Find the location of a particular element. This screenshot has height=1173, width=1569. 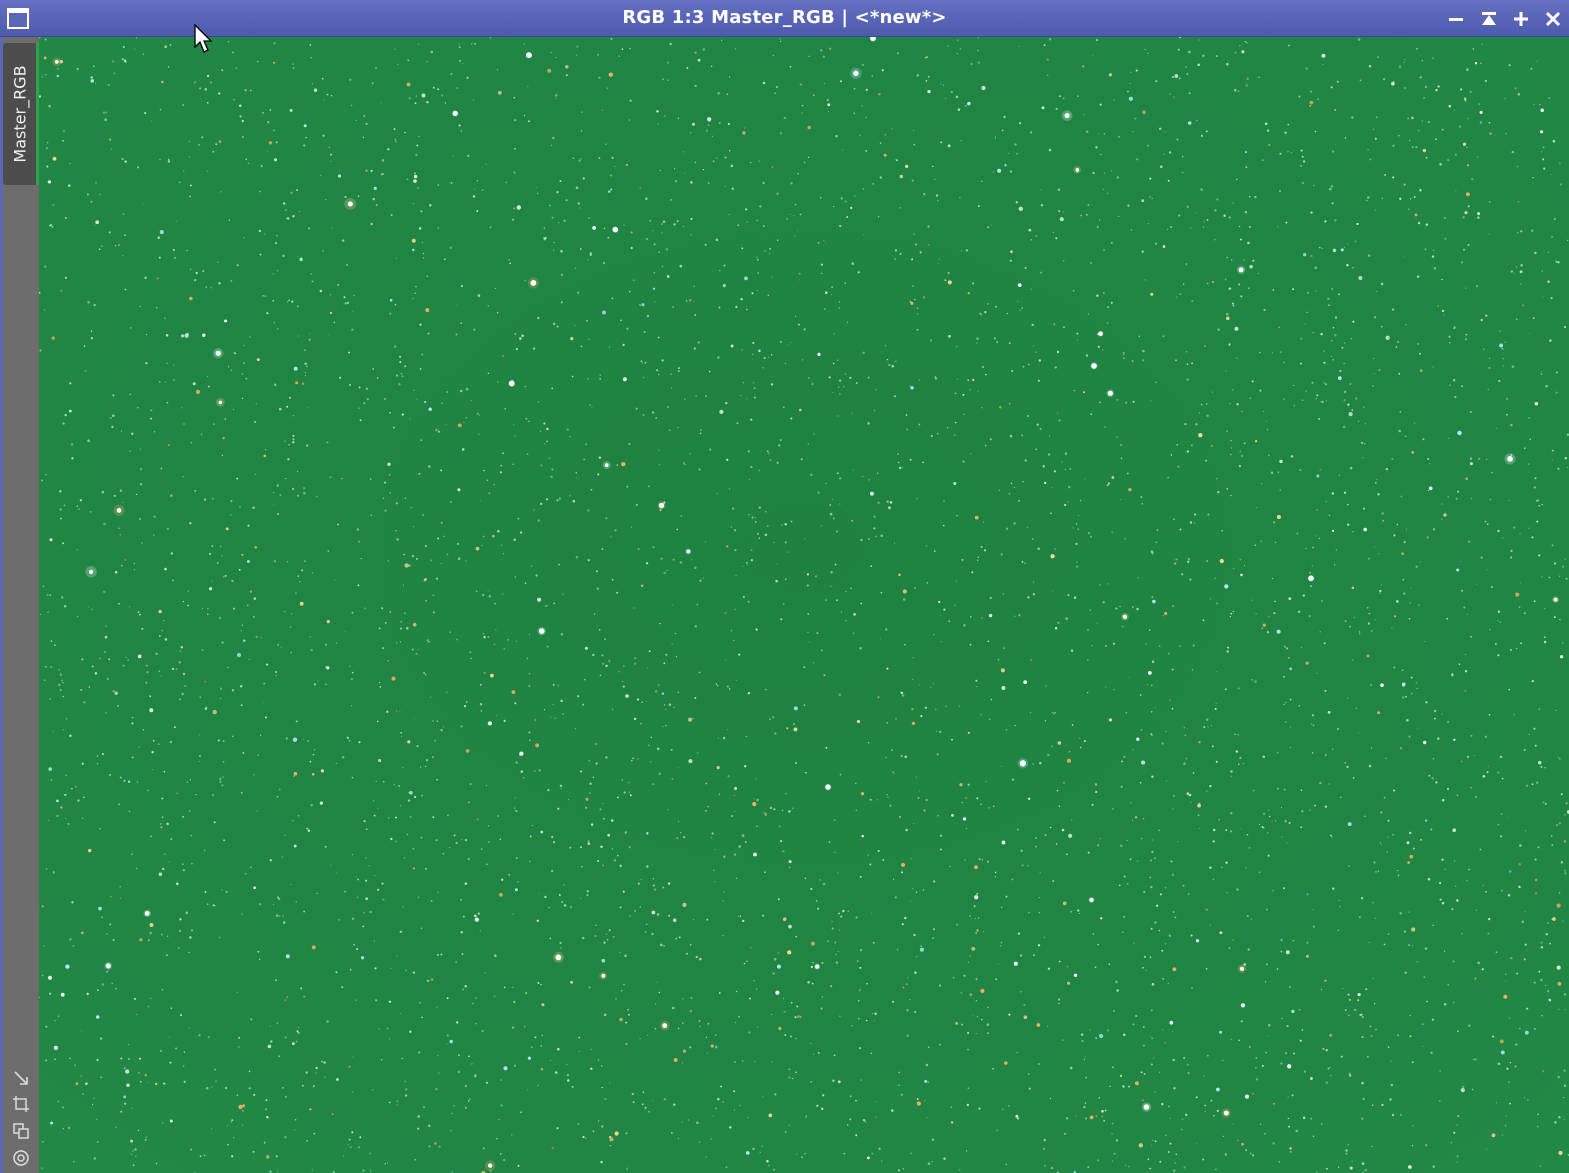

fit-view-icon is located at coordinates (21, 1104).